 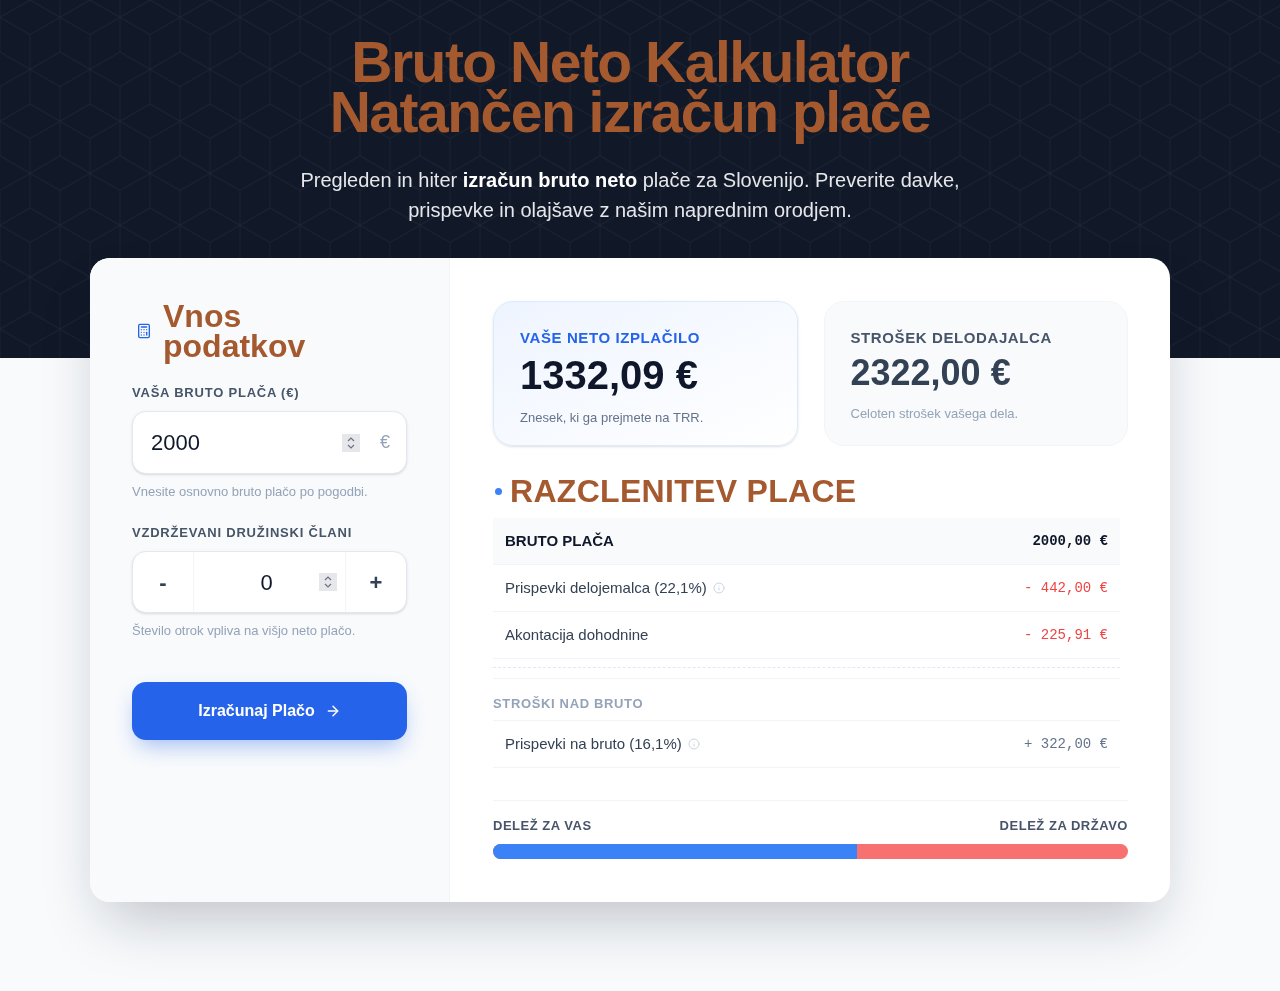 What do you see at coordinates (1066, 635) in the screenshot?
I see `row-amount: - 225,91 €` at bounding box center [1066, 635].